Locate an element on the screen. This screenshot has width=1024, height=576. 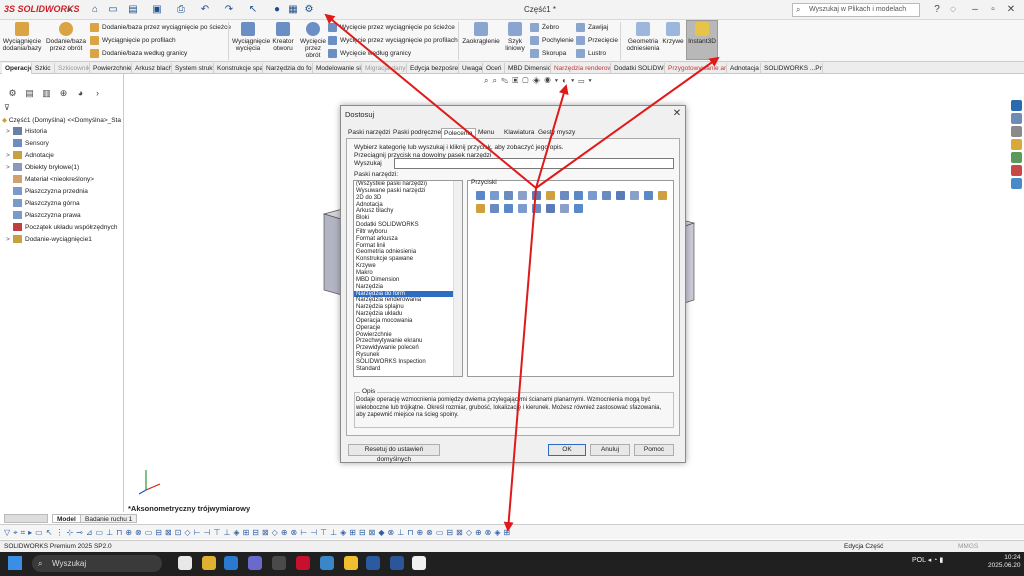
tree-item: Płaszczyzna górna is located at coordinates (43, 203).